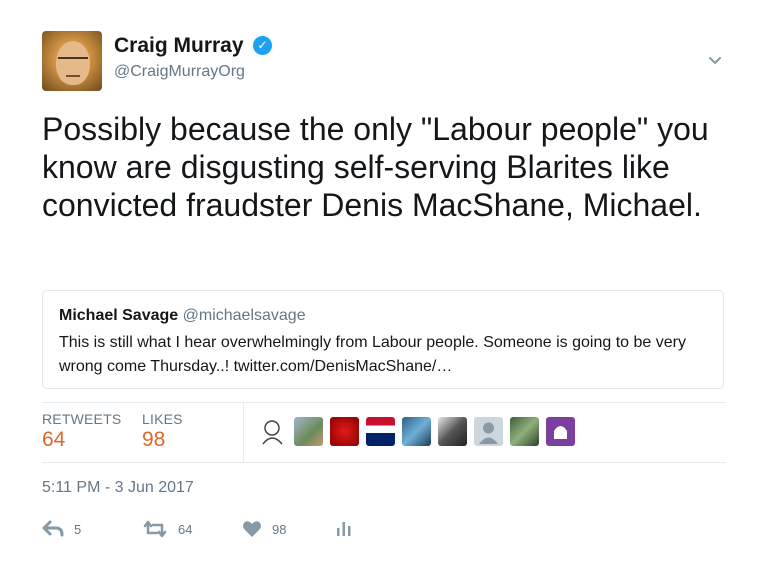  Describe the element at coordinates (118, 488) in the screenshot. I see `tweet-timestamp: 5:11 PM - 3 Jun 2017` at that location.